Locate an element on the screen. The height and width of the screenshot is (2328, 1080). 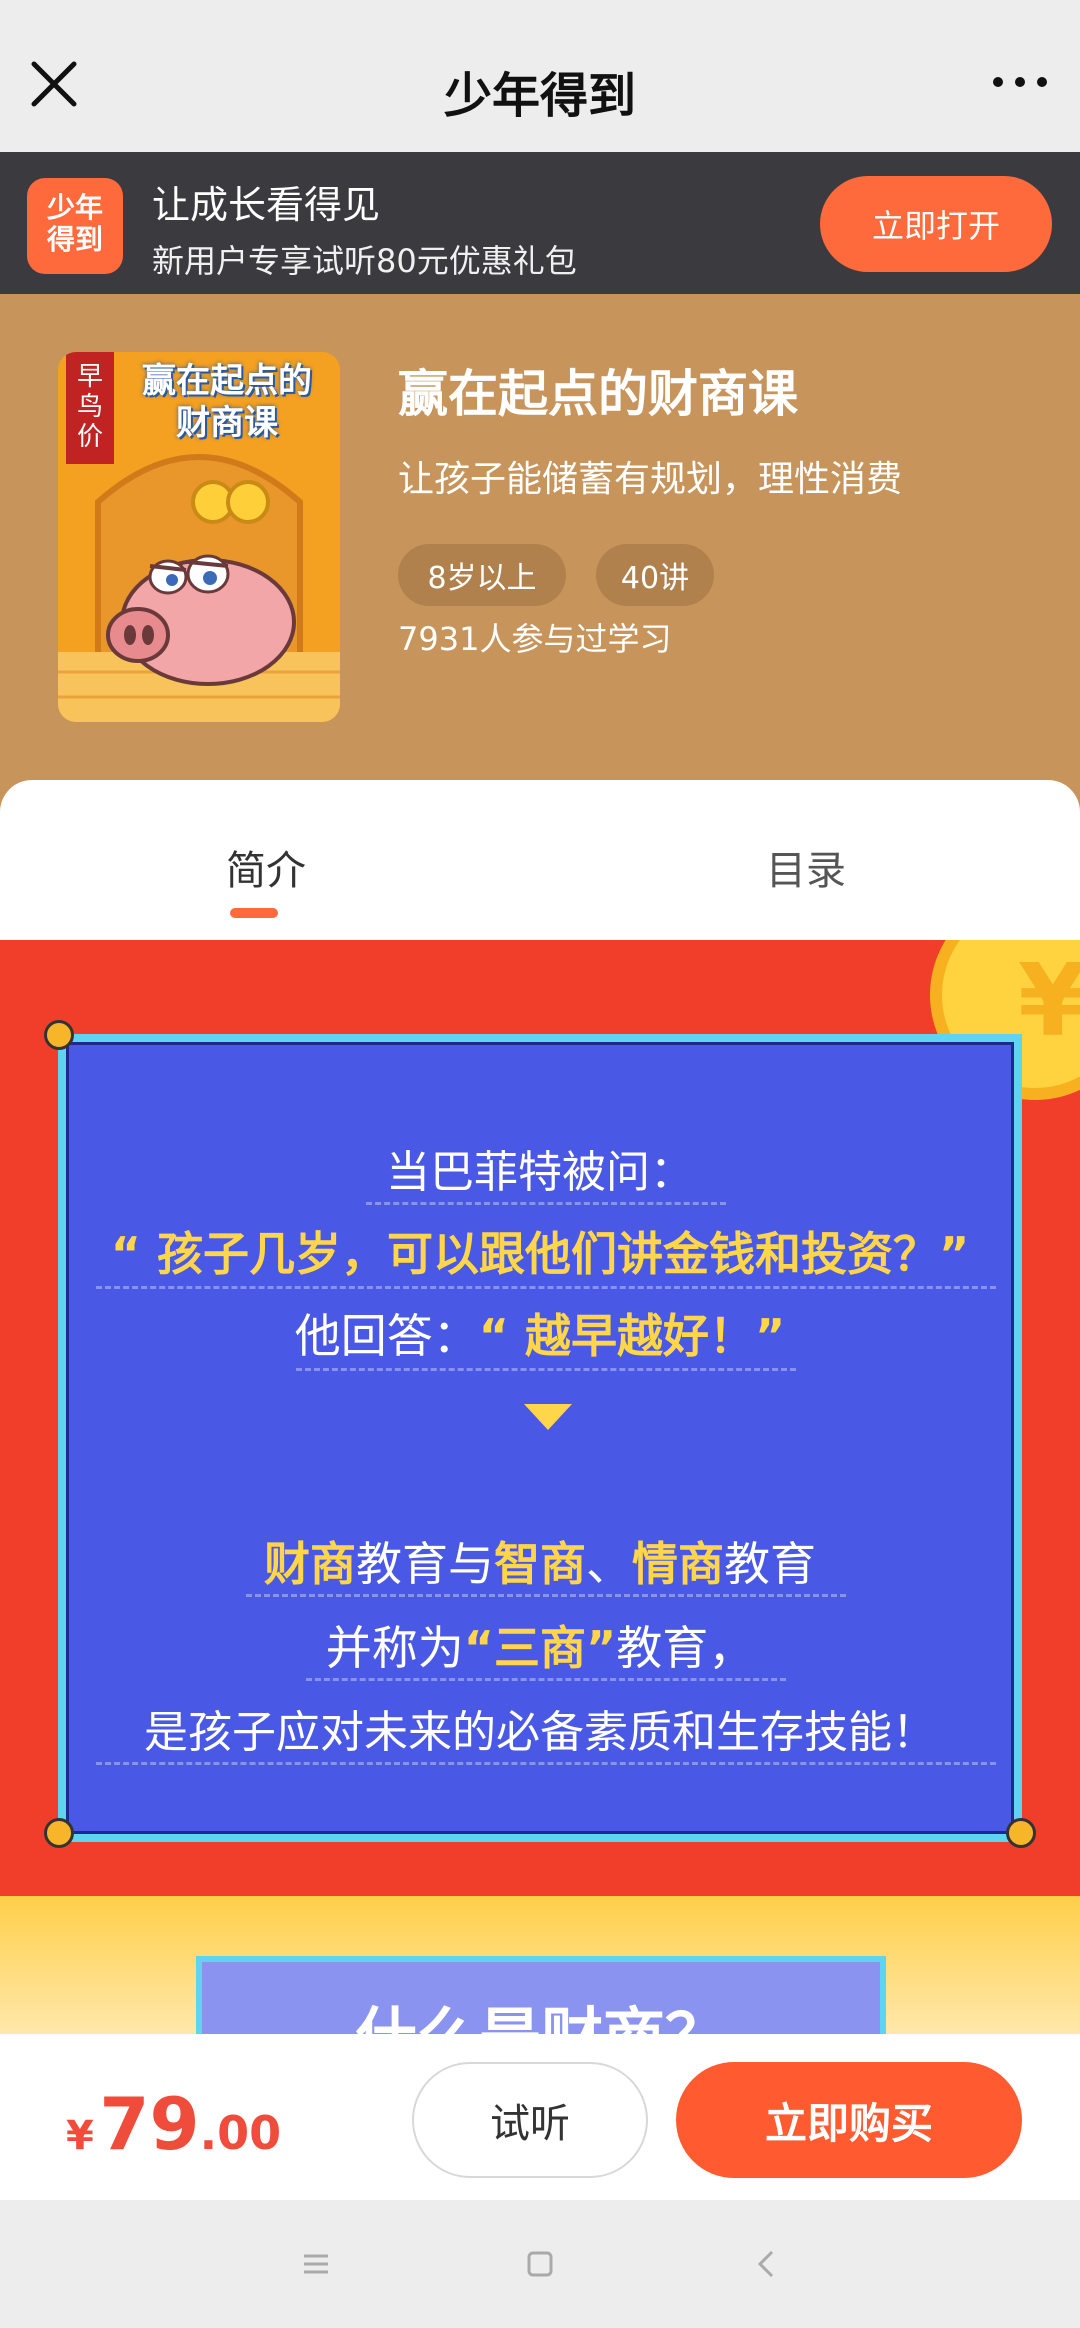
early-bird-ribbon: 早鸟价 is located at coordinates (90, 408).